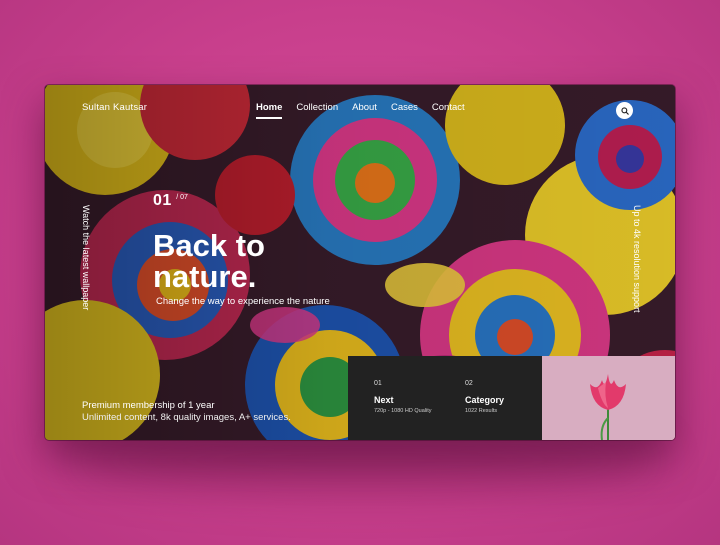 The height and width of the screenshot is (545, 720). I want to click on main-nav: Home Collection About Cases Contact, so click(360, 110).